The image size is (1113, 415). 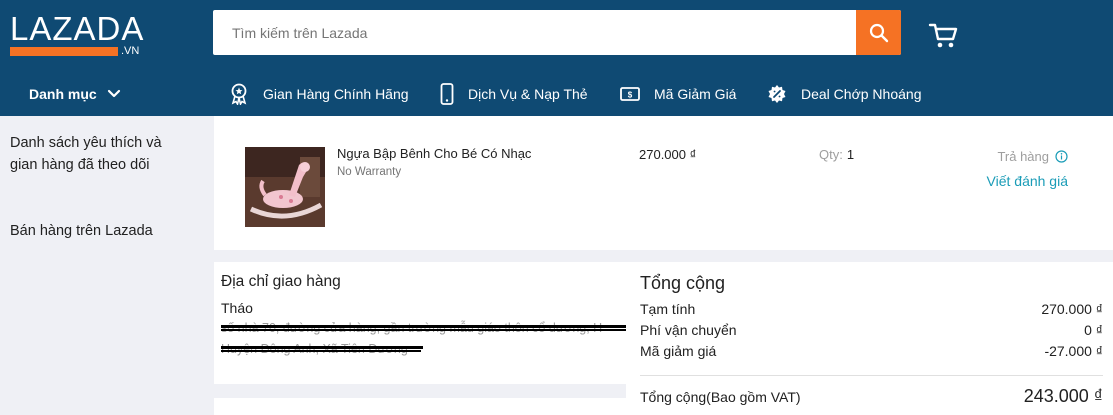 What do you see at coordinates (831, 154) in the screenshot?
I see `quantity-label: Qty:` at bounding box center [831, 154].